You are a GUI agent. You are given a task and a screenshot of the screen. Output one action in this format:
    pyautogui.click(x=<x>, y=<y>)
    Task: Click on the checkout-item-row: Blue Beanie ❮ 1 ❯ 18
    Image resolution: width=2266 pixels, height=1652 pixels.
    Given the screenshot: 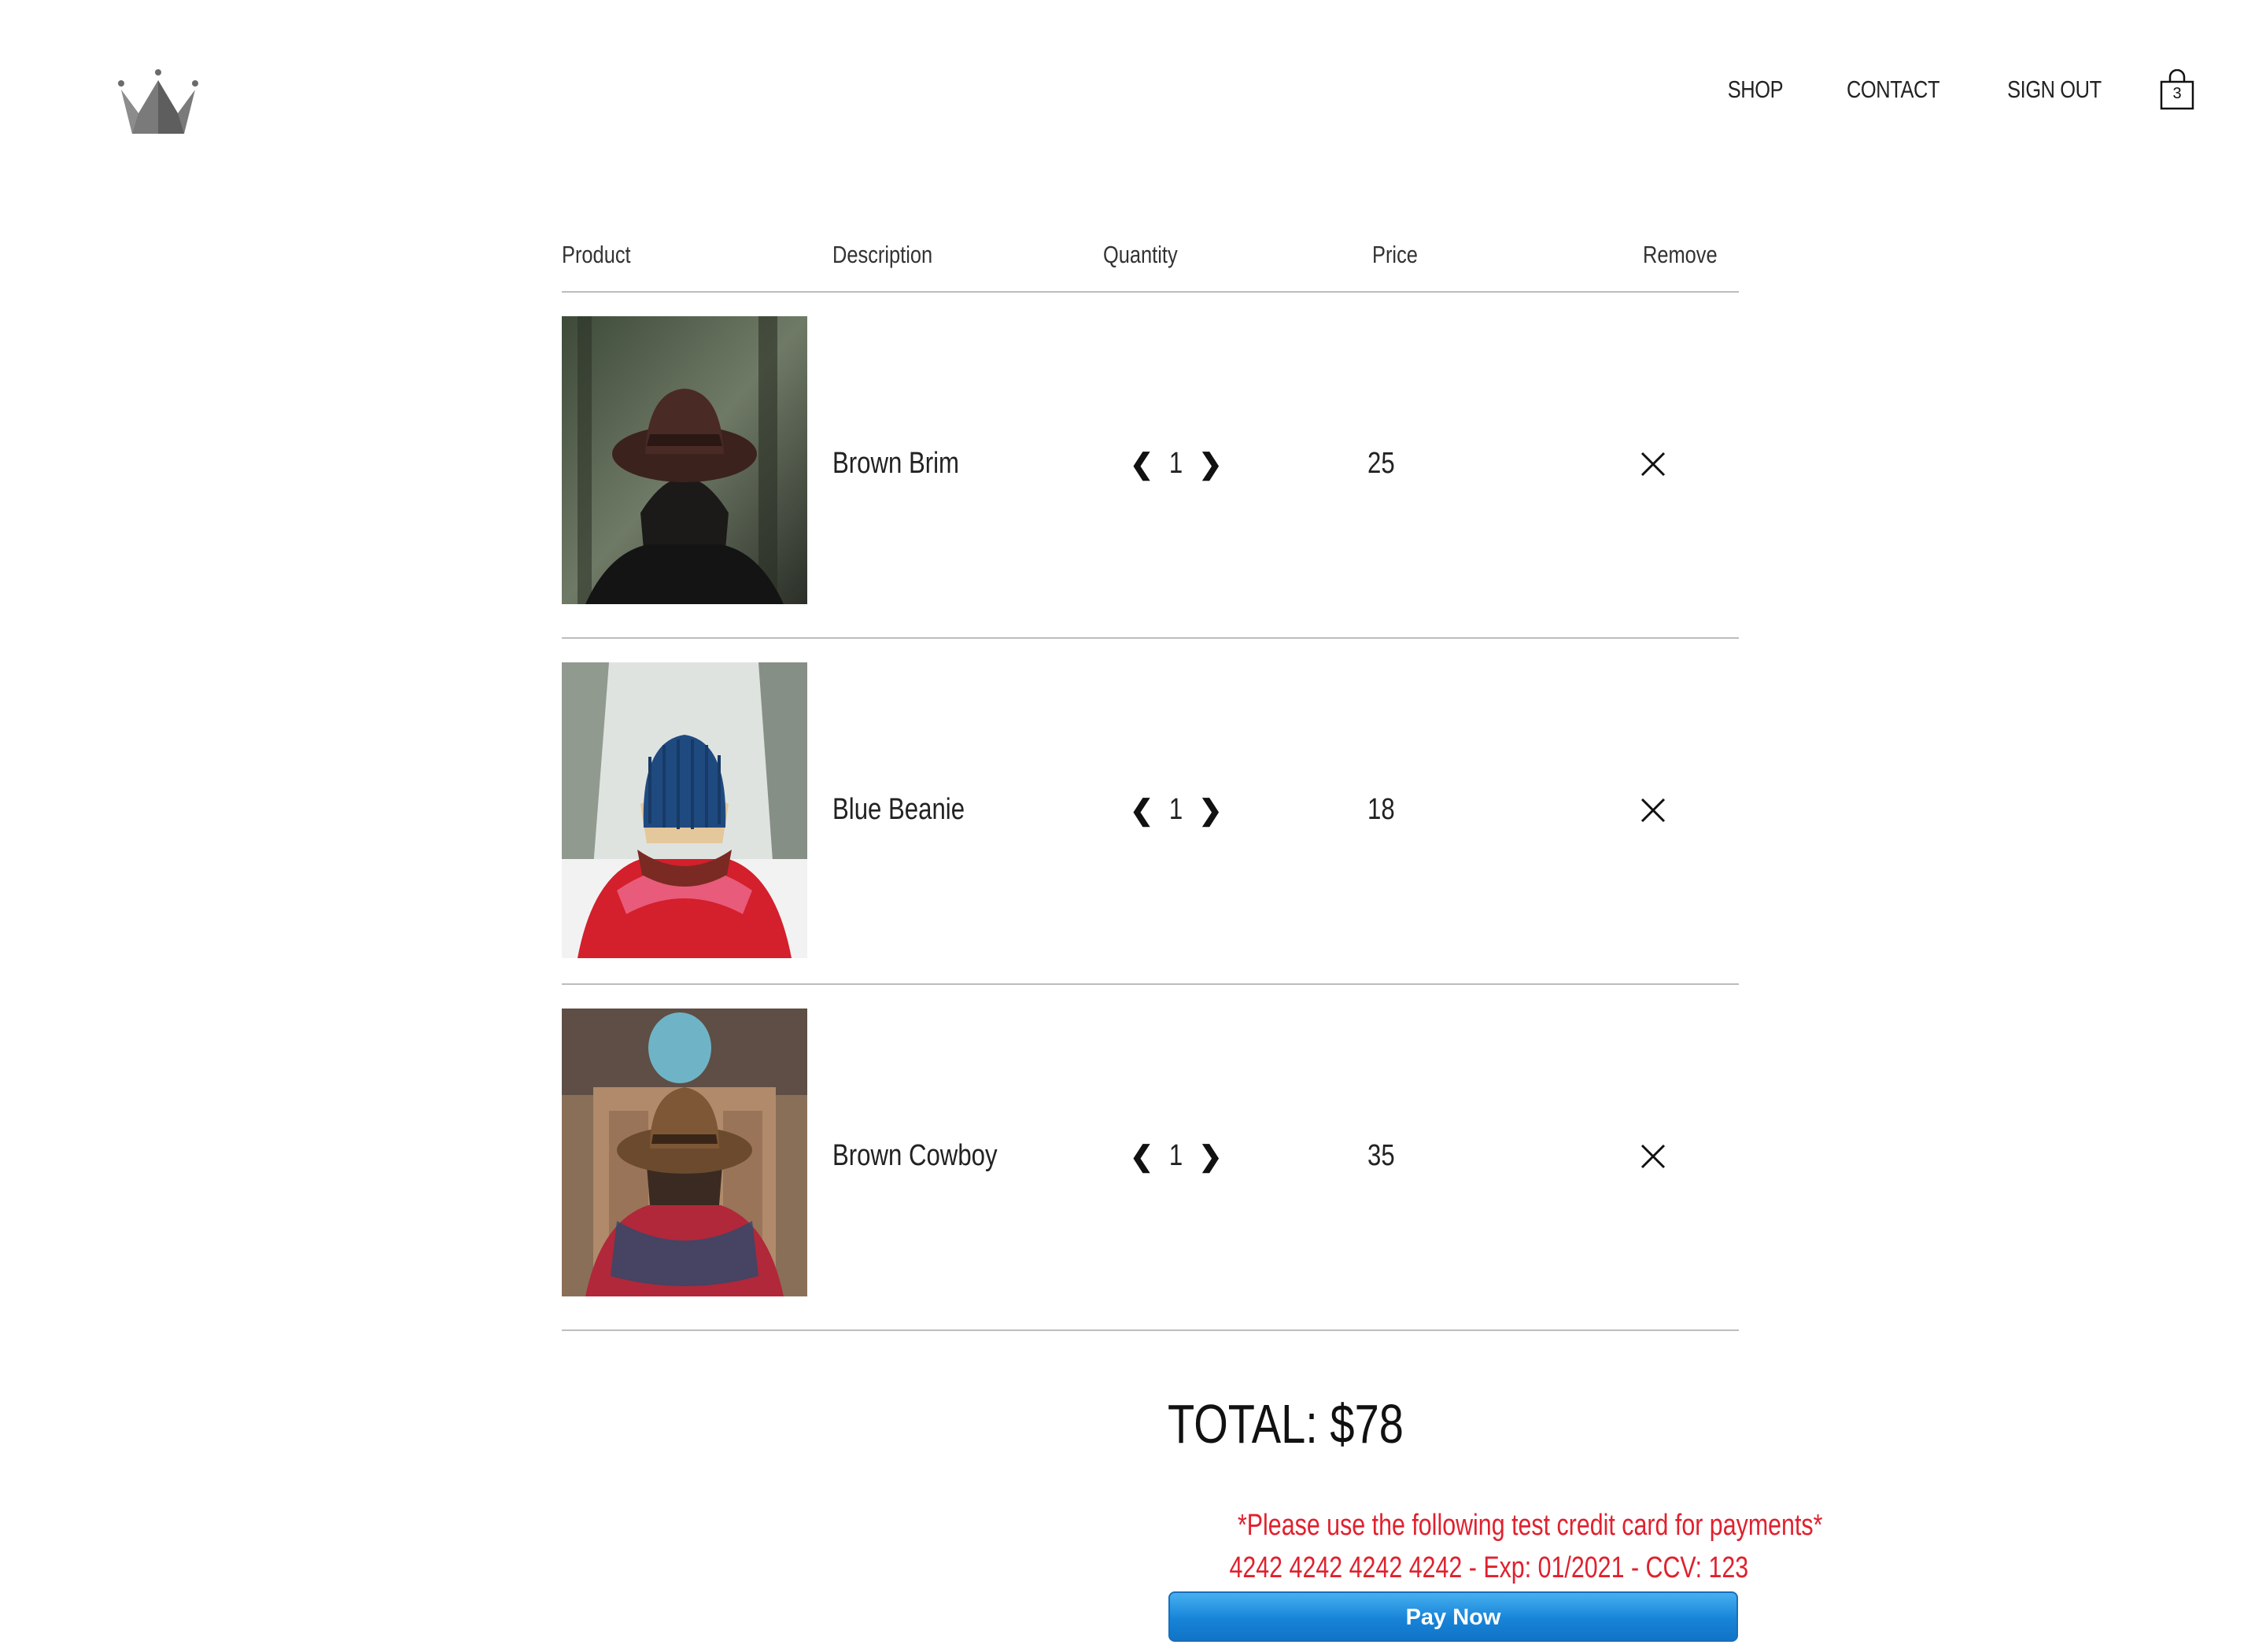 What is the action you would take?
    pyautogui.click(x=1150, y=812)
    